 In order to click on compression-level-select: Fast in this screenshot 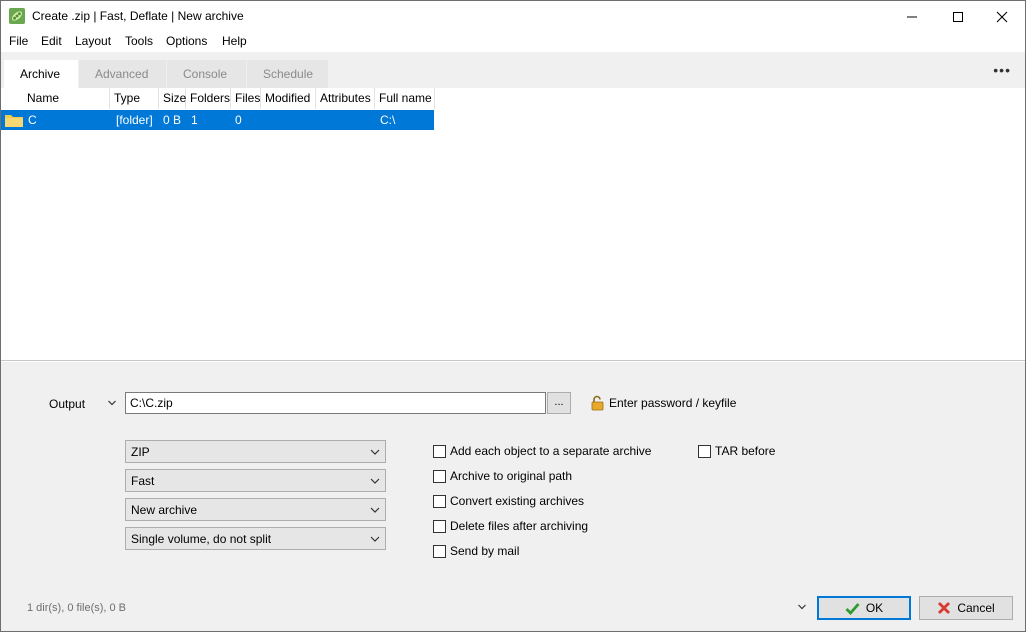, I will do `click(255, 480)`.